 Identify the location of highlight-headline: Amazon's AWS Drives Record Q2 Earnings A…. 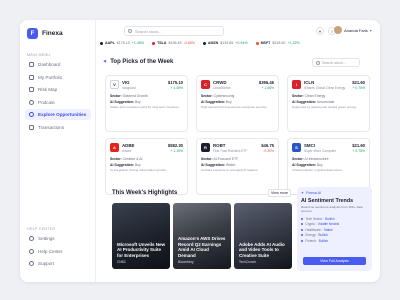
(202, 247).